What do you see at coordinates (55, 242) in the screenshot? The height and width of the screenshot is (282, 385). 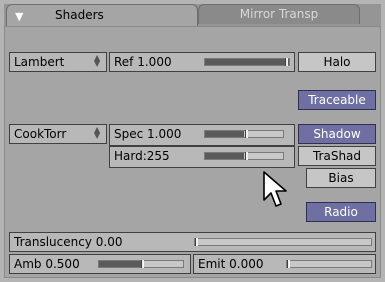 I see `translucency-label: Translucency` at bounding box center [55, 242].